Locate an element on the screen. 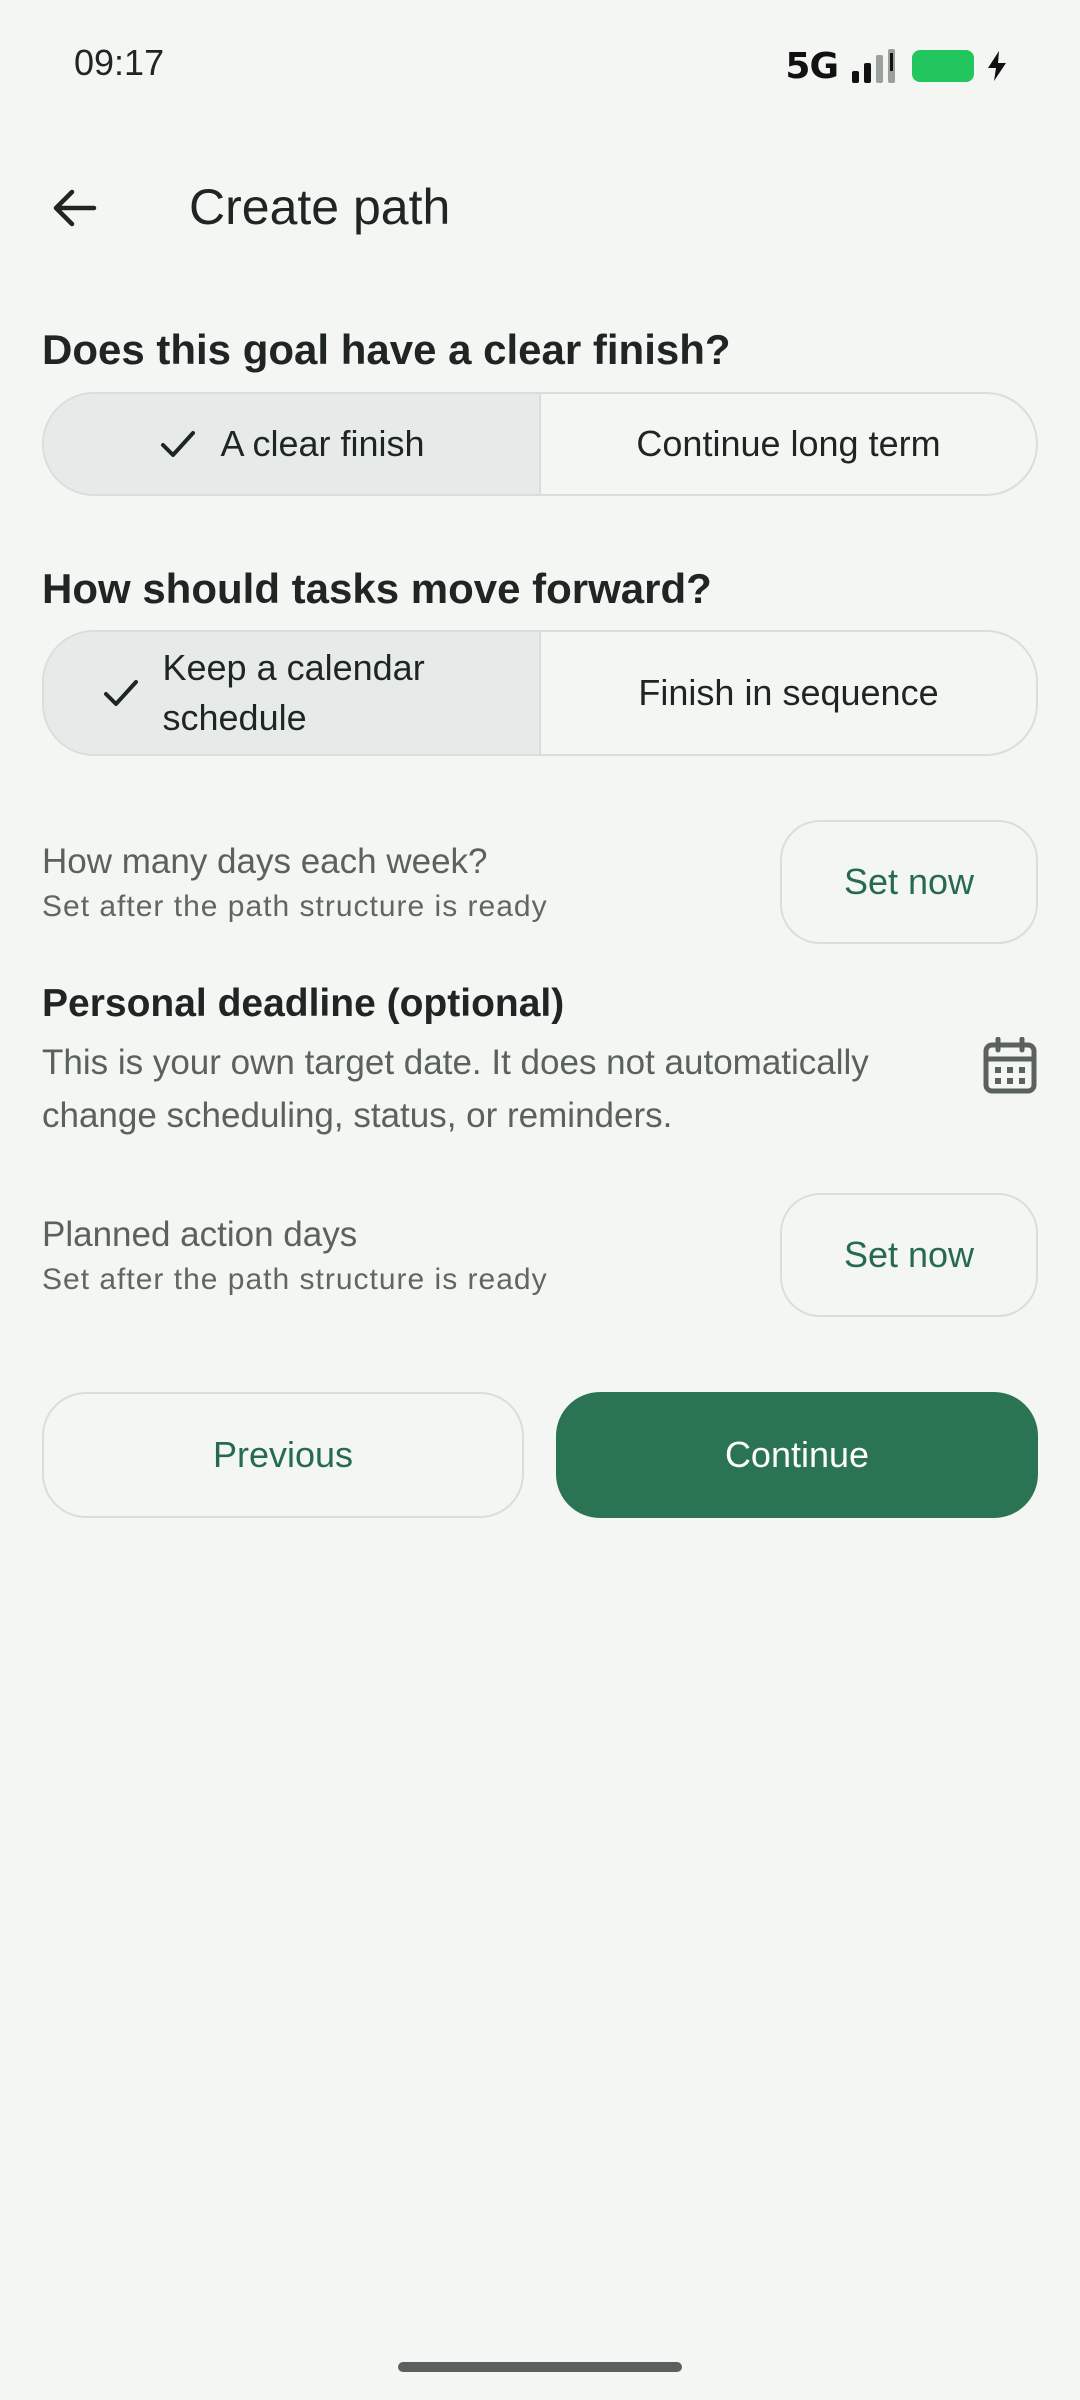  signal-icon is located at coordinates (873, 66).